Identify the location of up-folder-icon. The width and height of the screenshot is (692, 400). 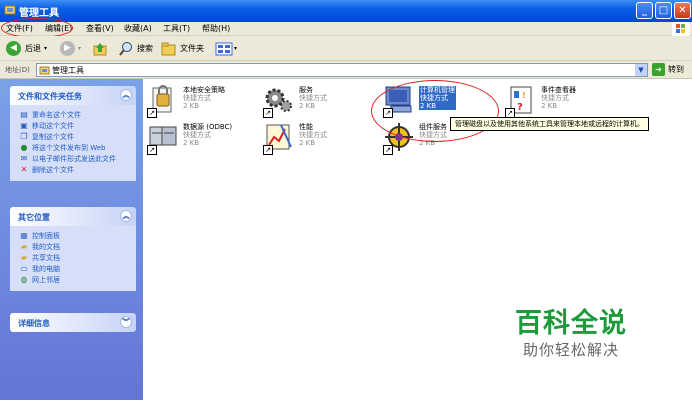
(100, 48).